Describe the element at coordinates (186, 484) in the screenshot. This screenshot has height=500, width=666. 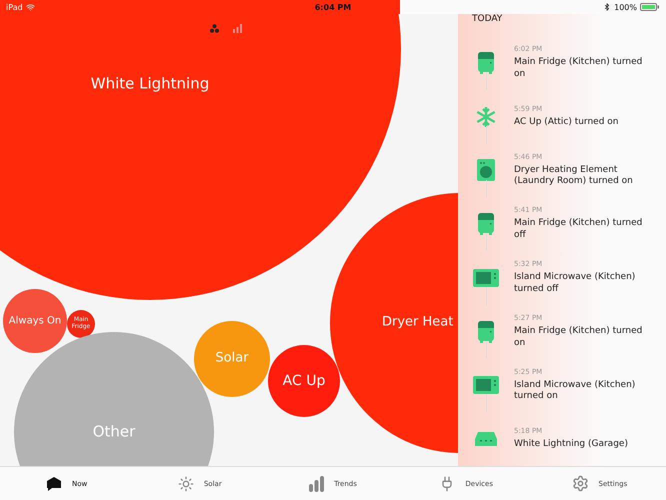
I see `sun-icon` at that location.